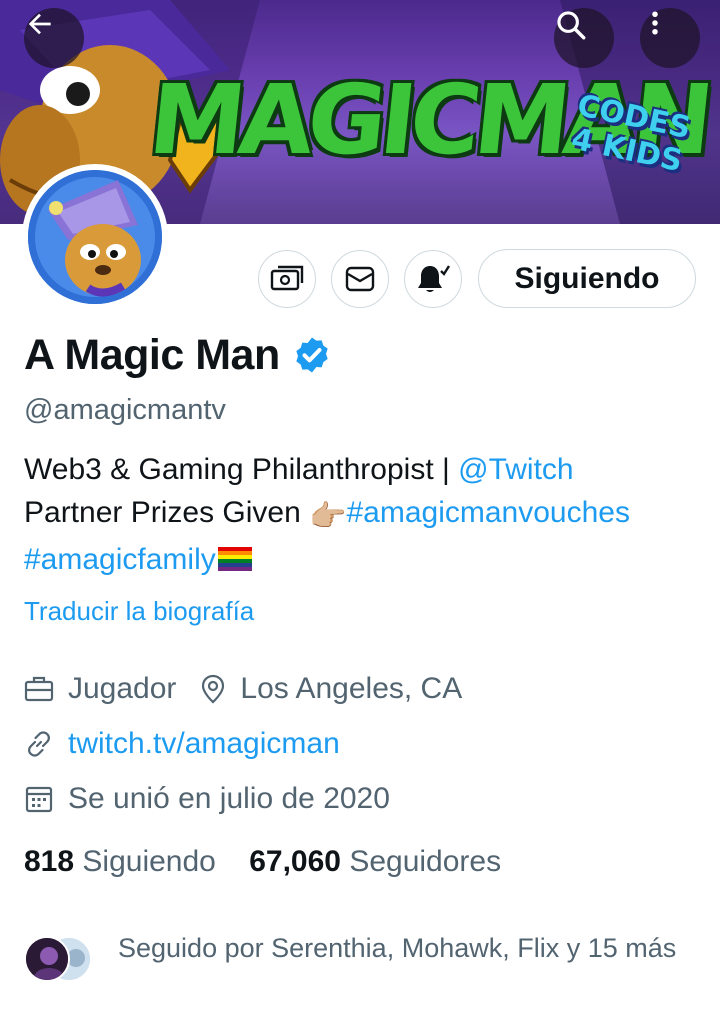  I want to click on bell-check-icon, so click(434, 278).